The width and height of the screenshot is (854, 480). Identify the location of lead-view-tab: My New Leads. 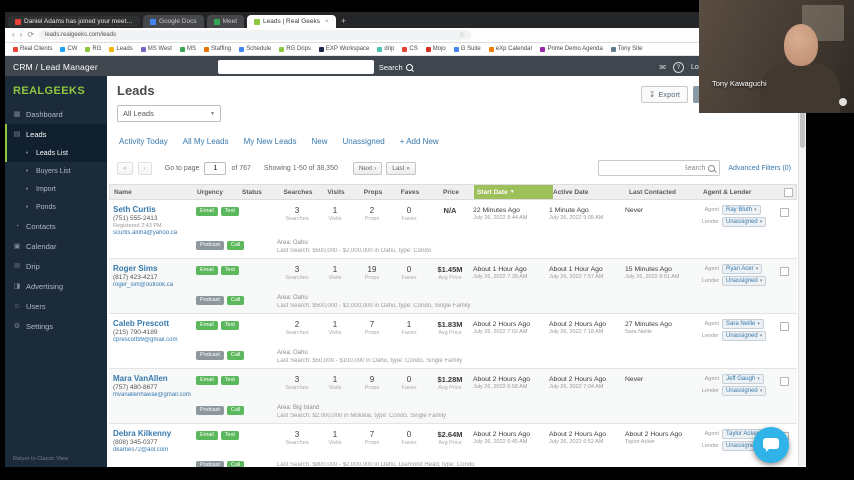
(270, 141).